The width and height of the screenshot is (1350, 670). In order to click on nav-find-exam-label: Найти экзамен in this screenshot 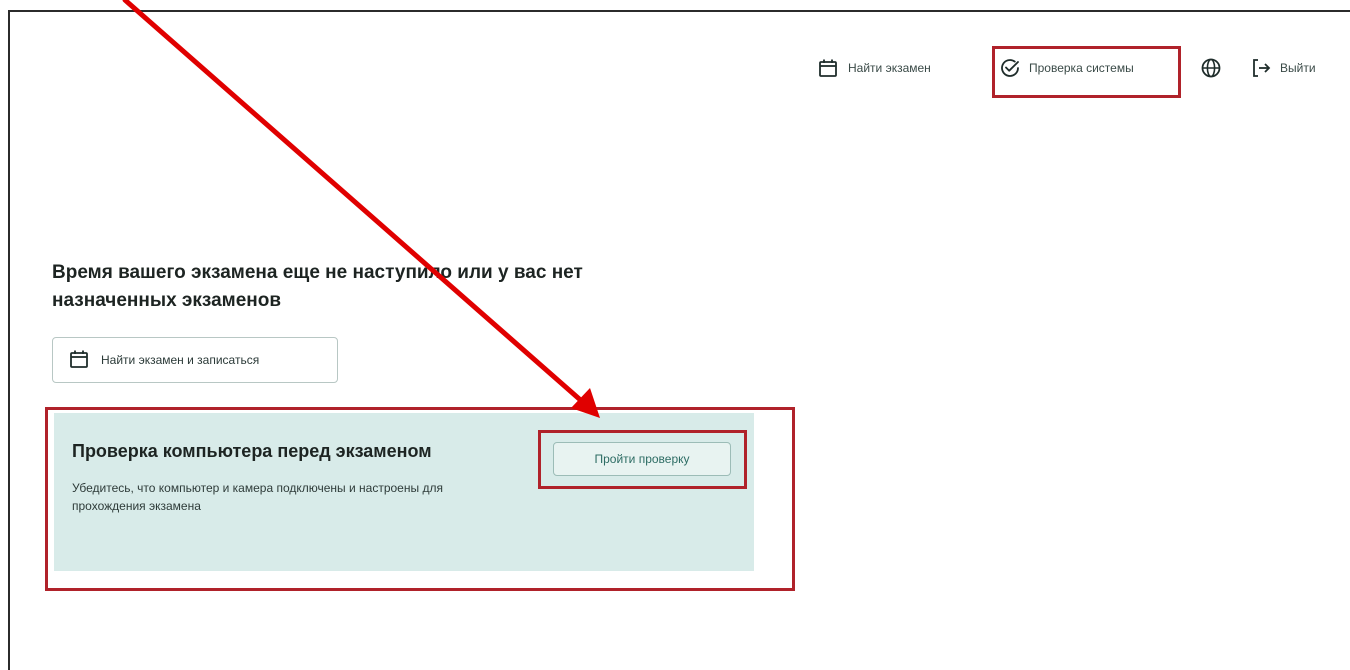, I will do `click(889, 68)`.